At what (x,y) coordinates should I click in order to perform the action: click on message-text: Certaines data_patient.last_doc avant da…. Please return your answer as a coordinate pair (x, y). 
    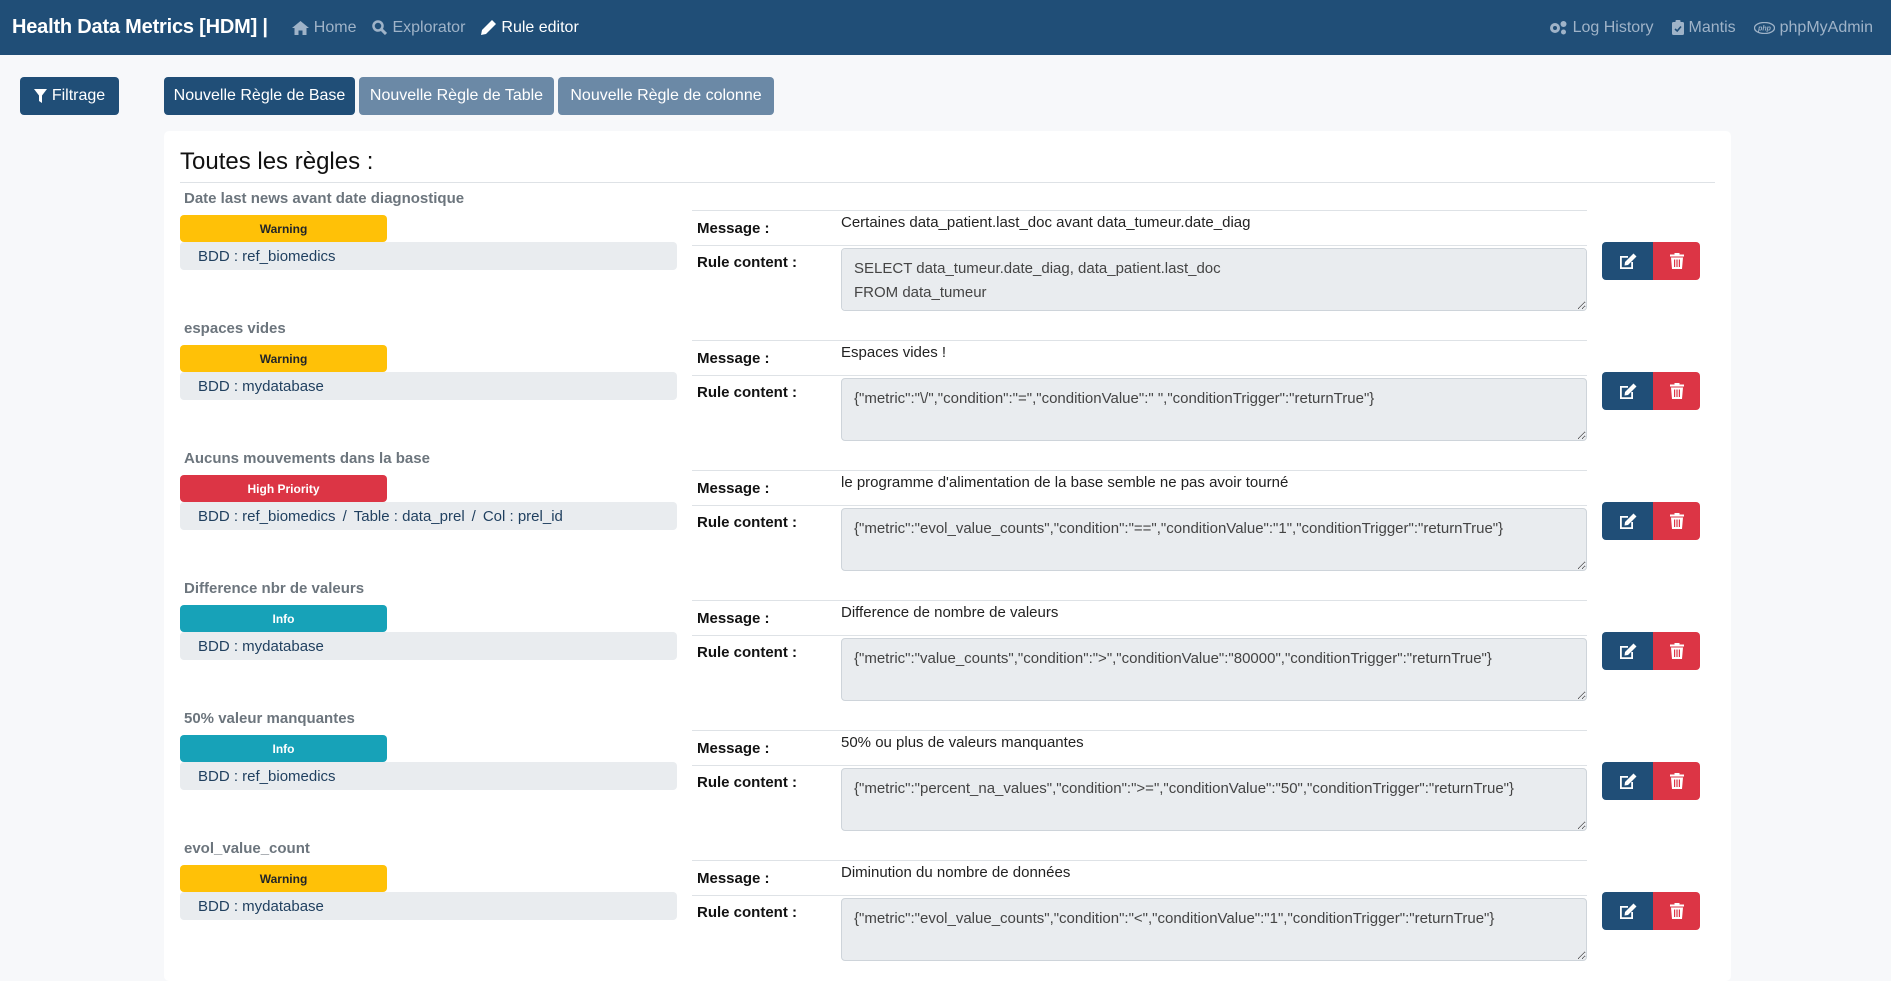
    Looking at the image, I should click on (1046, 222).